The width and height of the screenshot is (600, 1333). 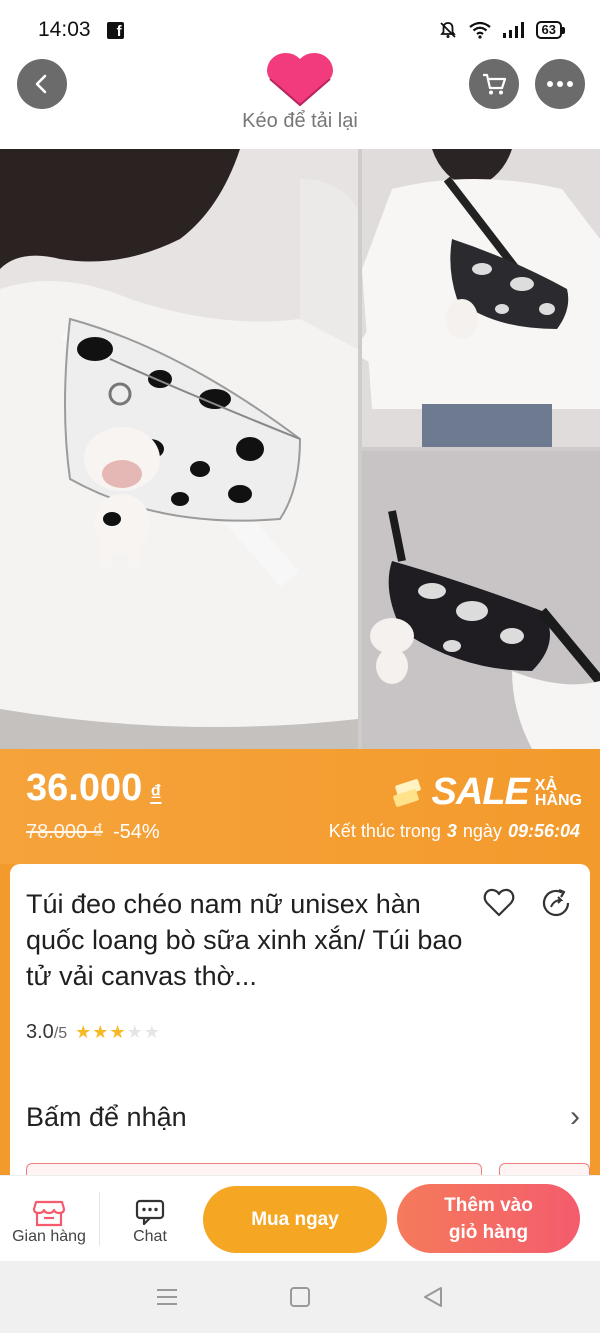 What do you see at coordinates (480, 792) in the screenshot?
I see `sale-word: SALE` at bounding box center [480, 792].